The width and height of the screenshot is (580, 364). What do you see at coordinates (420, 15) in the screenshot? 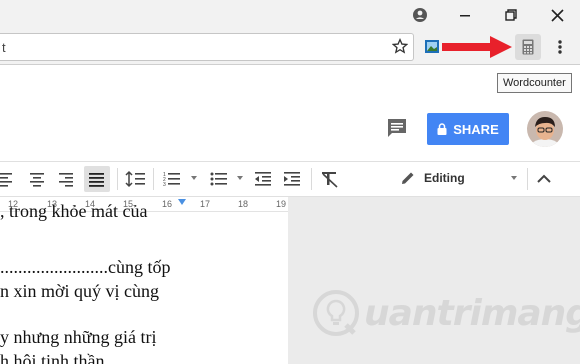
I see `account-icon` at bounding box center [420, 15].